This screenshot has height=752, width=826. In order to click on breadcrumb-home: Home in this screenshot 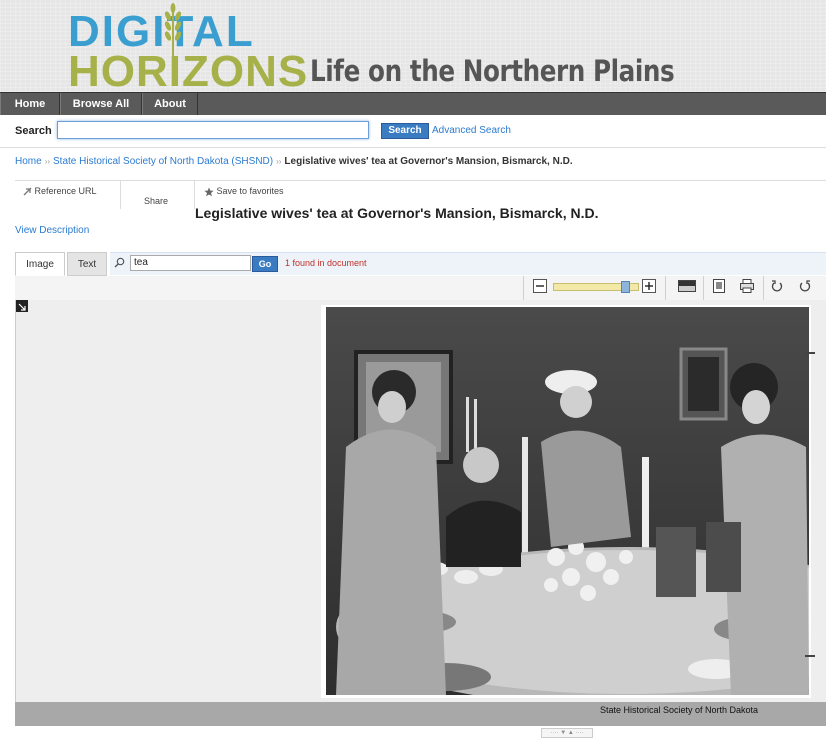, I will do `click(28, 161)`.